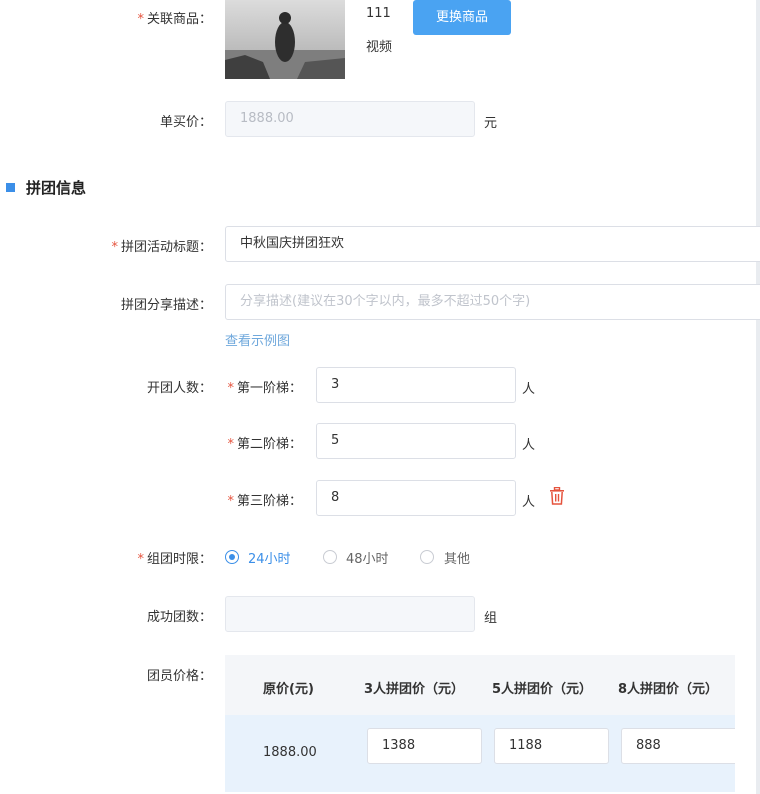 Image resolution: width=760 pixels, height=794 pixels. Describe the element at coordinates (557, 495) in the screenshot. I see `delete-tier-icon` at that location.